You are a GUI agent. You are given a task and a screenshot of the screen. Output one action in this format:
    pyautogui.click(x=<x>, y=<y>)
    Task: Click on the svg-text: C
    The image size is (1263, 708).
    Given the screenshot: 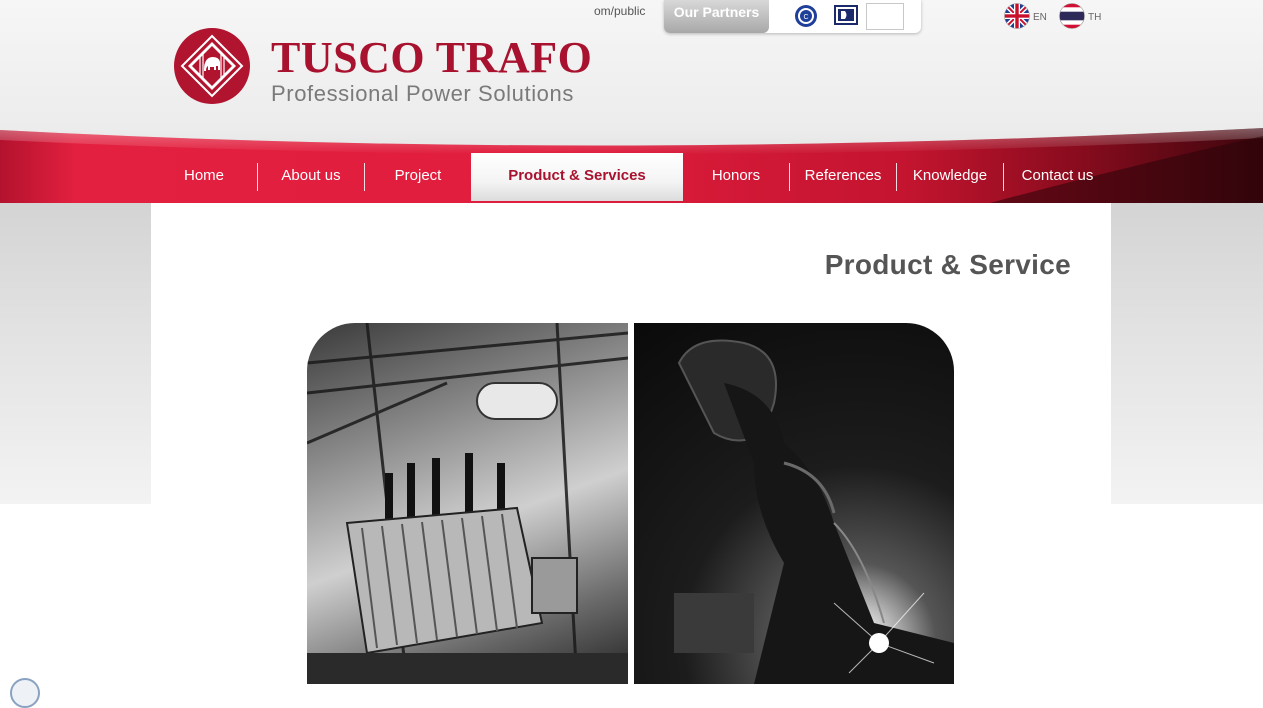 What is the action you would take?
    pyautogui.click(x=805, y=17)
    